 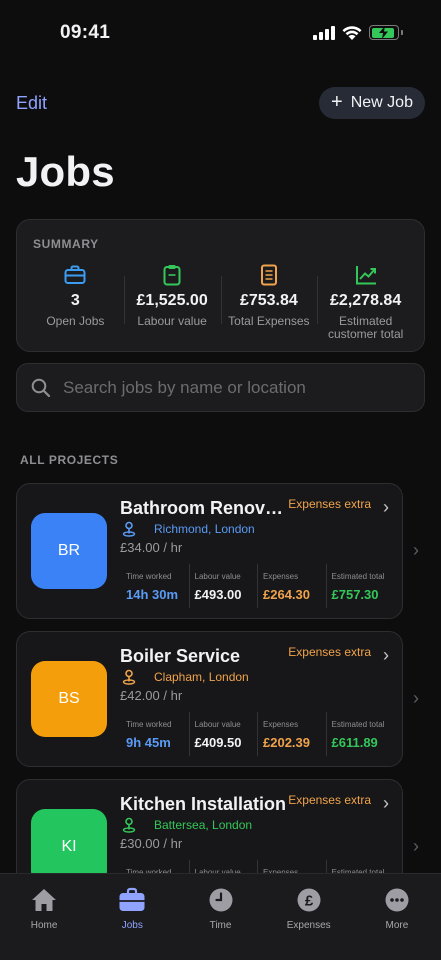 I want to click on clipboard-icon, so click(x=172, y=275).